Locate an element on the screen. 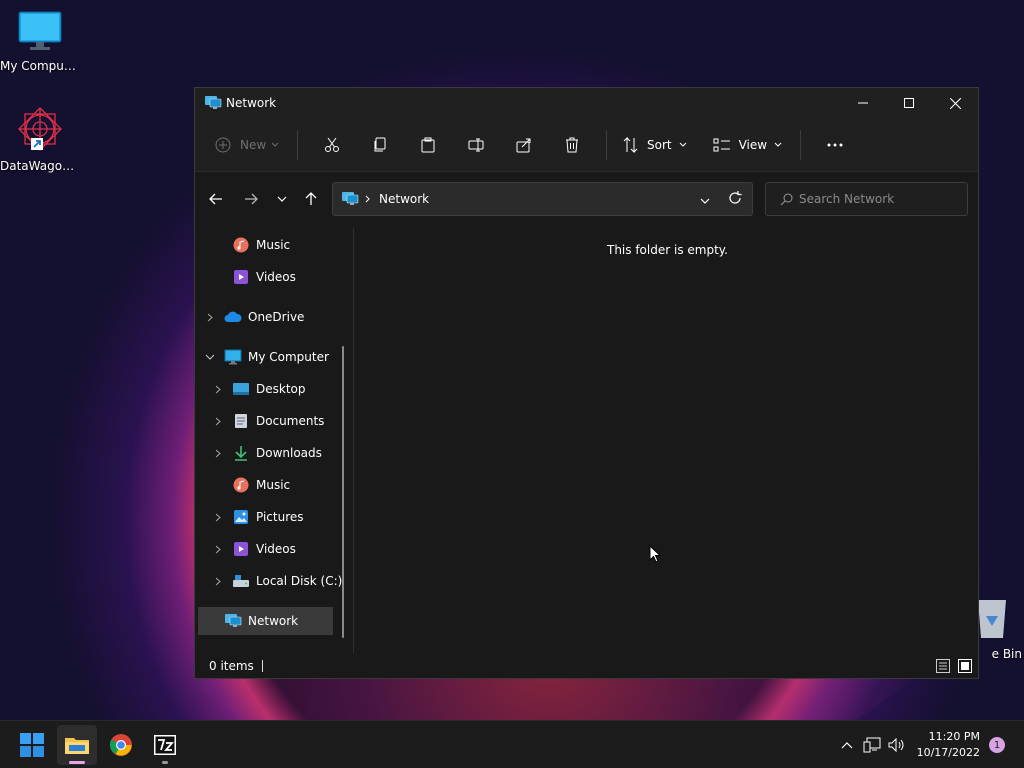 Image resolution: width=1024 pixels, height=768 pixels. new-button: New is located at coordinates (251, 145).